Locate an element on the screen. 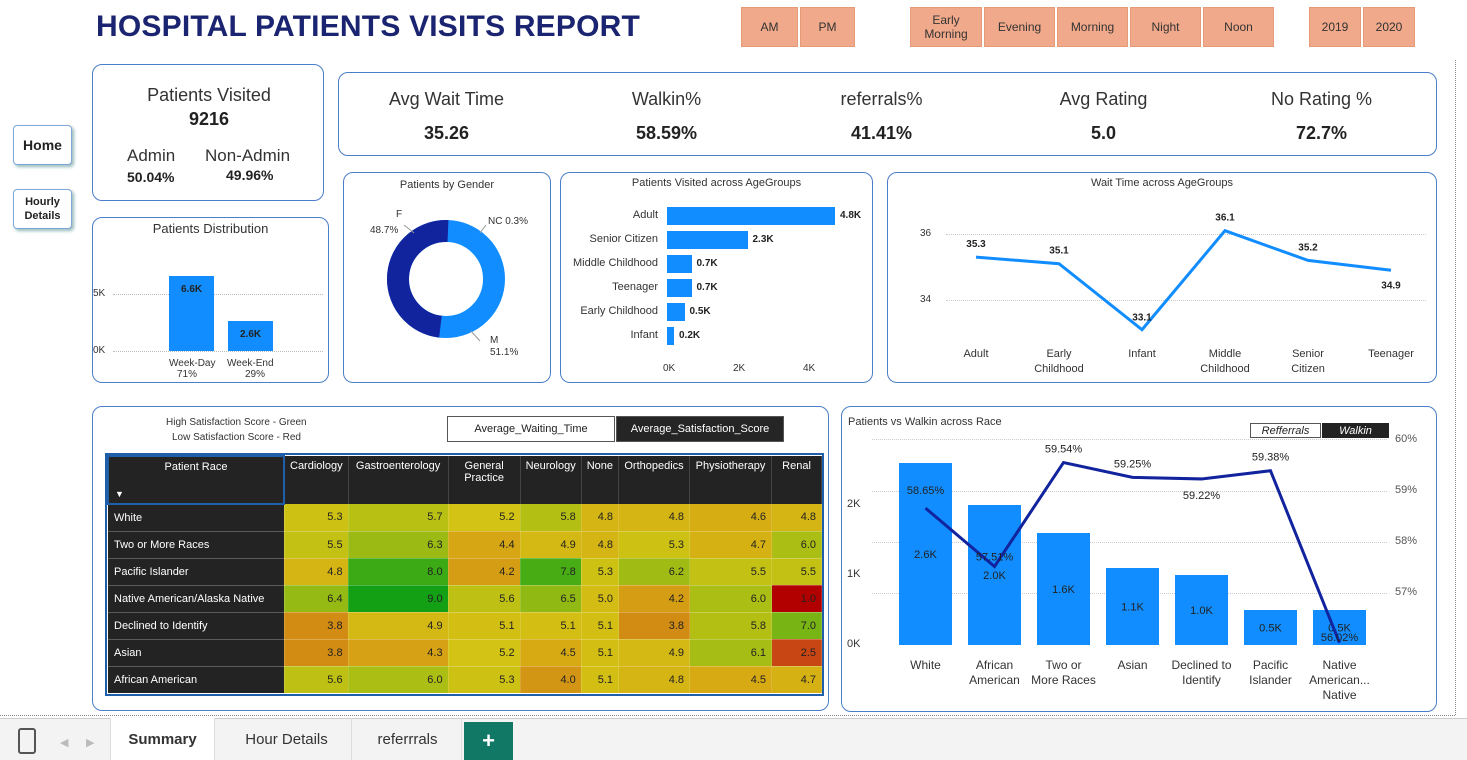  tab-referrals: referrrals is located at coordinates (408, 739).